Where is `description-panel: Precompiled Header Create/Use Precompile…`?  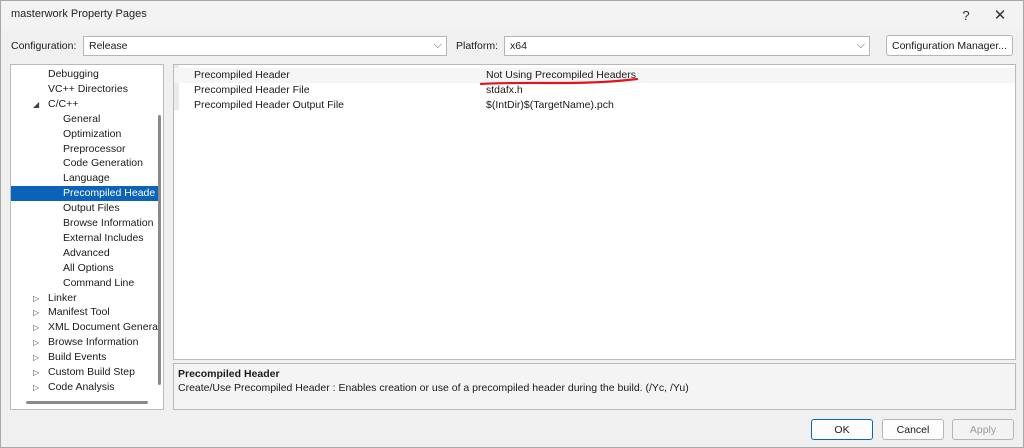
description-panel: Precompiled Header Create/Use Precompile… is located at coordinates (594, 386).